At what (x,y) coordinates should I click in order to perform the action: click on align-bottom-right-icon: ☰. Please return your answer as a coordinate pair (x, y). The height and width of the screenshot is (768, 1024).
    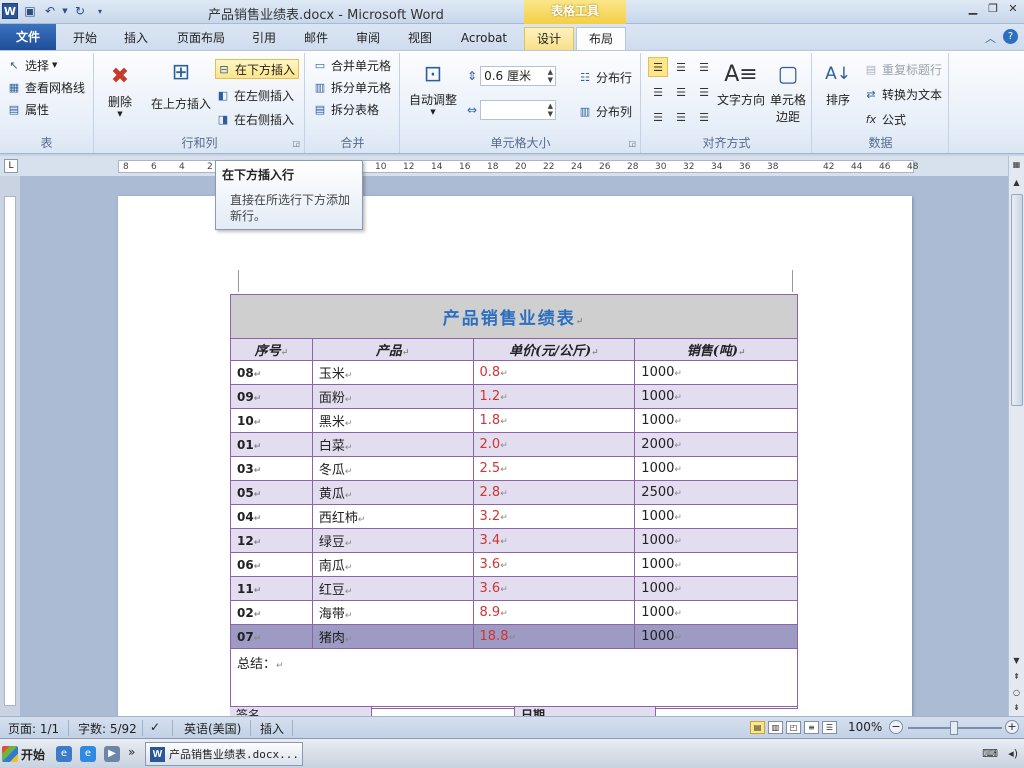
    Looking at the image, I should click on (704, 117).